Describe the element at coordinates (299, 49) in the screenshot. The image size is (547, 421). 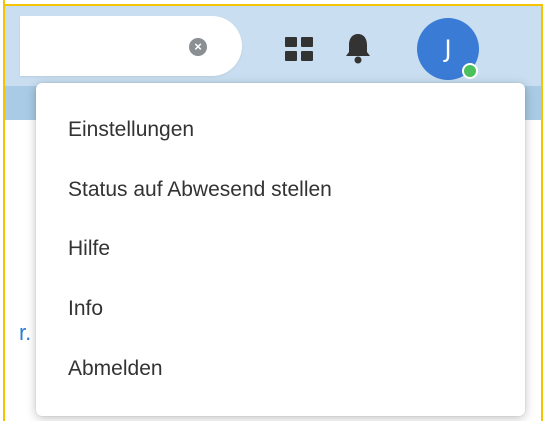
I see `apps-icon` at that location.